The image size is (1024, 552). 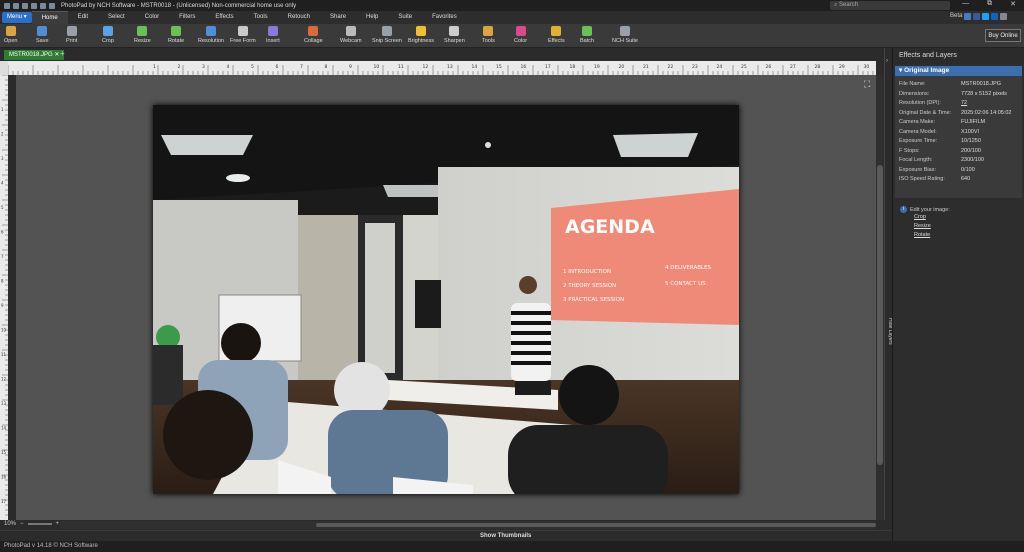 I want to click on toolbar-free-form-button: Free Form, so click(x=243, y=36).